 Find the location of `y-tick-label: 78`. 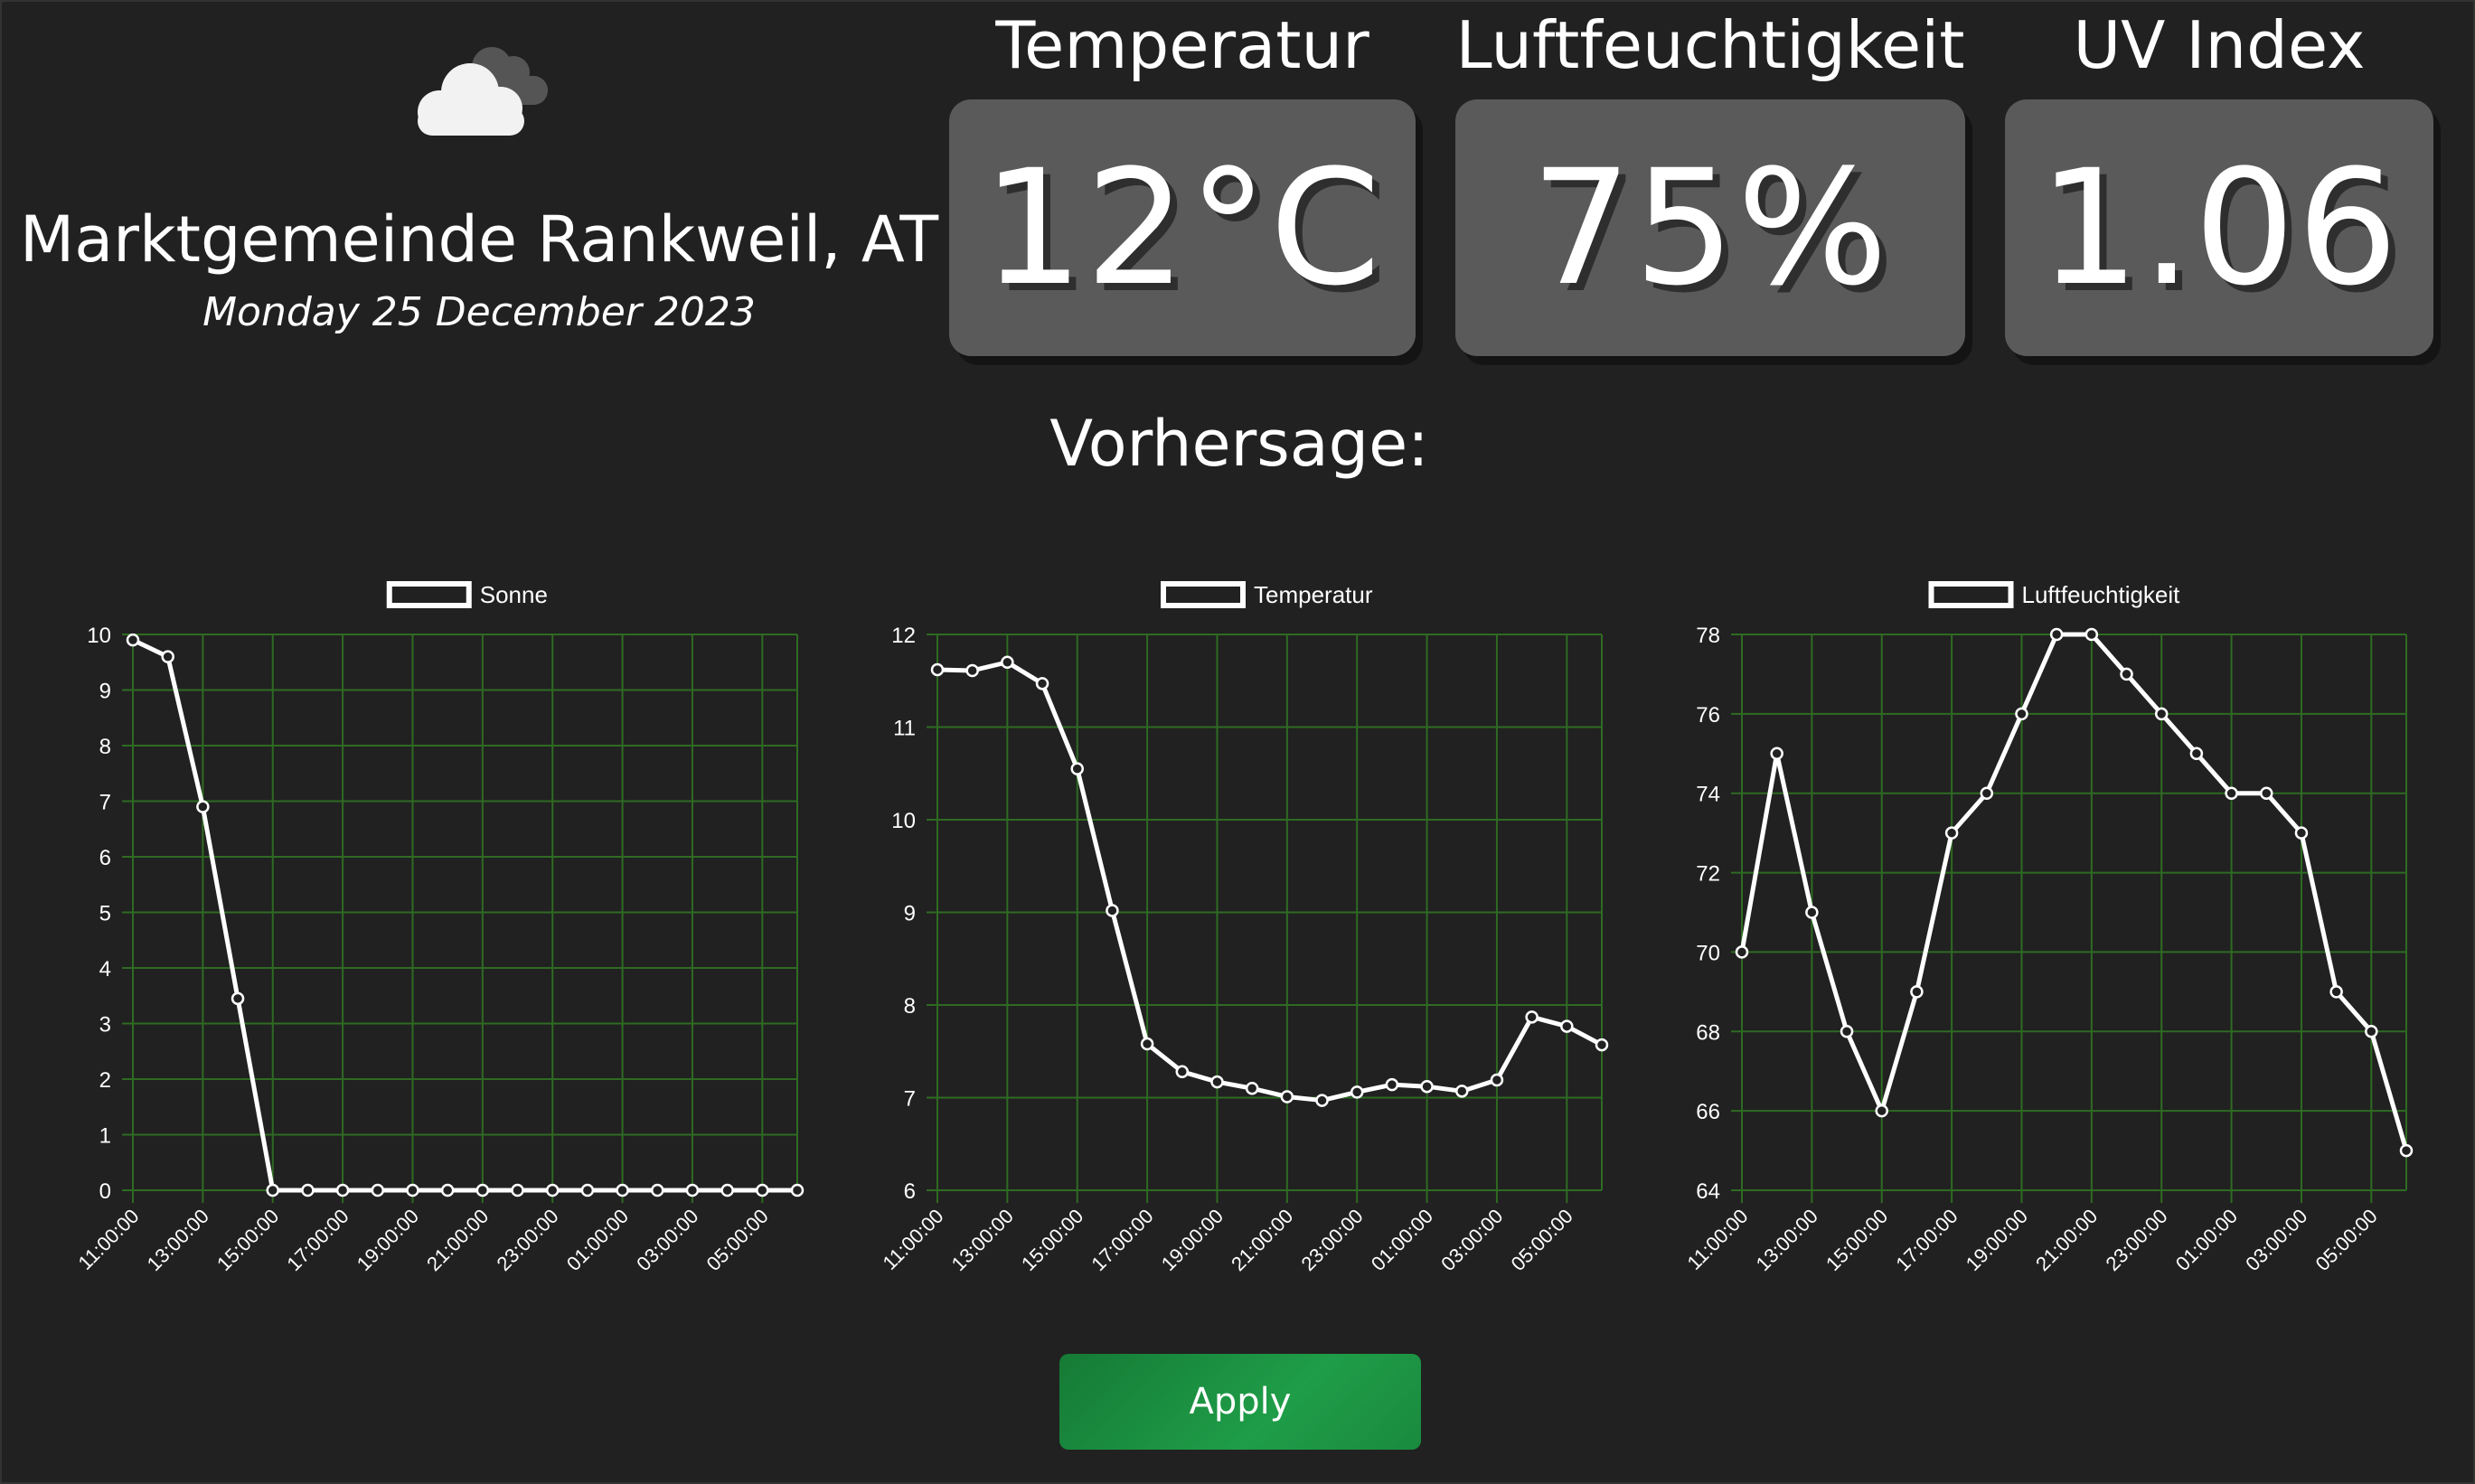

y-tick-label: 78 is located at coordinates (1708, 636).